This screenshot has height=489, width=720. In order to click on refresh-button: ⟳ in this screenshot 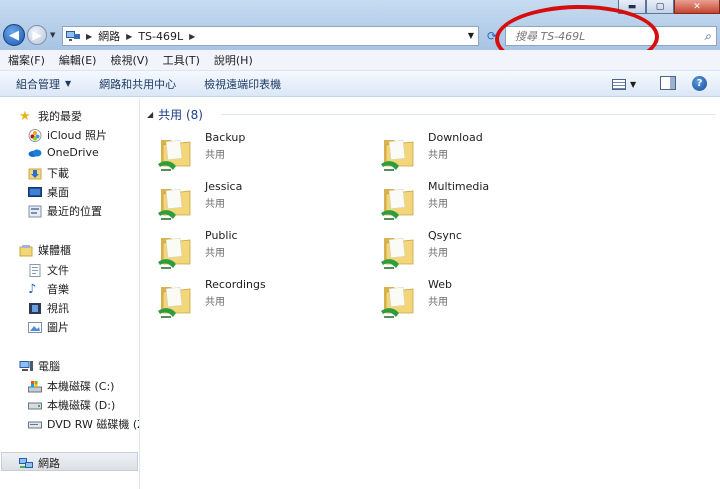, I will do `click(492, 36)`.